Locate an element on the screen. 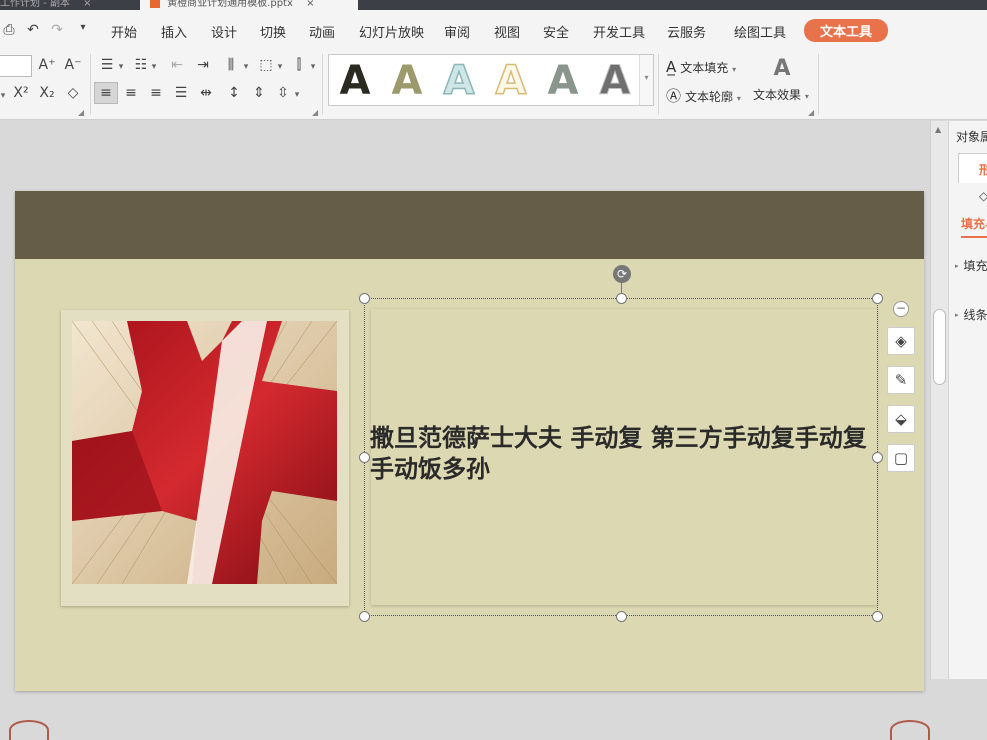  presentation-file-icon is located at coordinates (155, 4).